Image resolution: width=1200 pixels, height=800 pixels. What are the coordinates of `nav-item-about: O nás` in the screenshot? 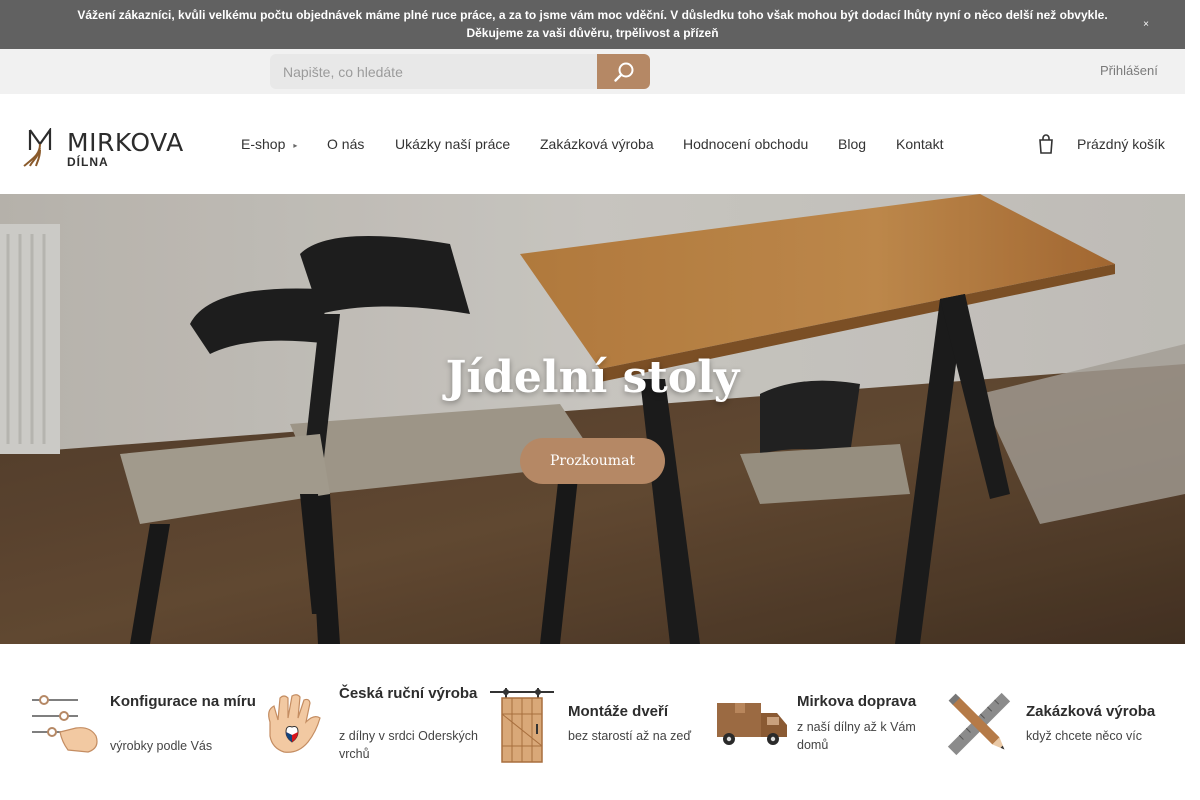 It's located at (345, 144).